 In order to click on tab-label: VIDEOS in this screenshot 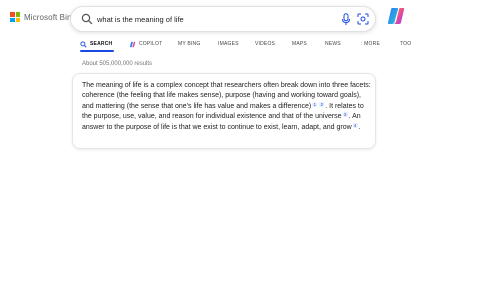, I will do `click(265, 44)`.